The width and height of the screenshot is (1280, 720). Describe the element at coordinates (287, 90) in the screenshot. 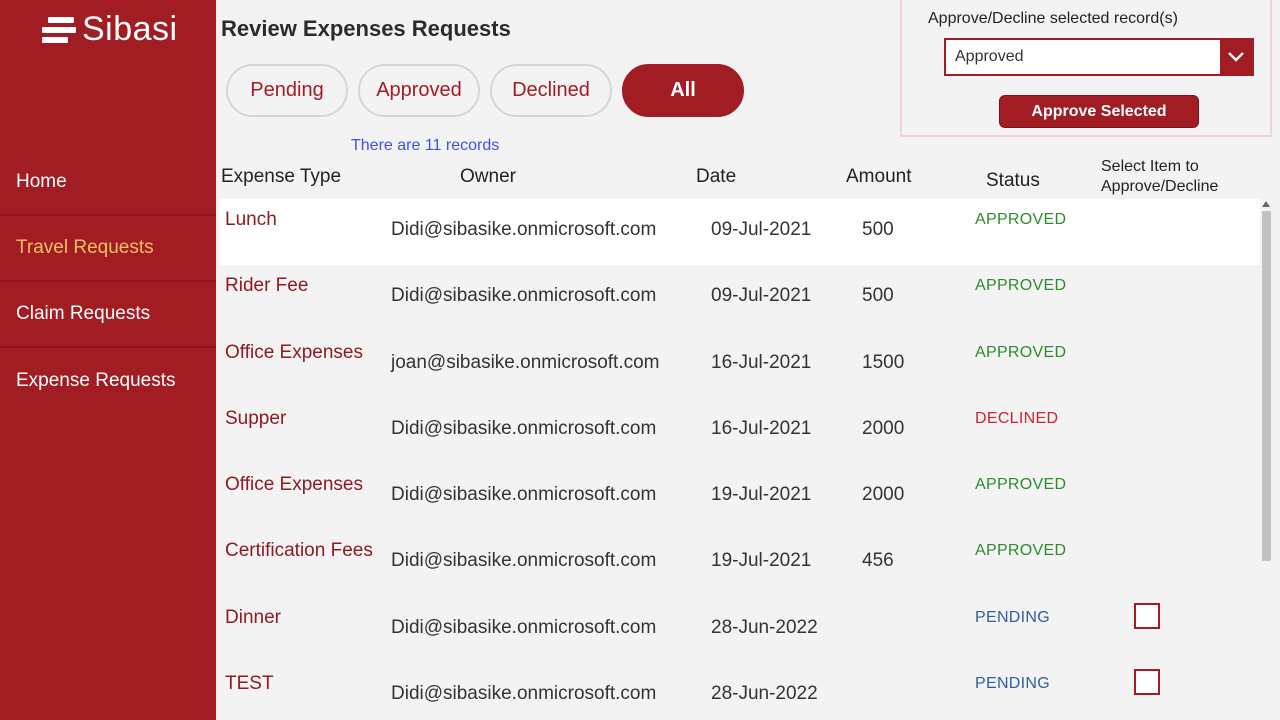

I see `tab-pending: Pending` at that location.